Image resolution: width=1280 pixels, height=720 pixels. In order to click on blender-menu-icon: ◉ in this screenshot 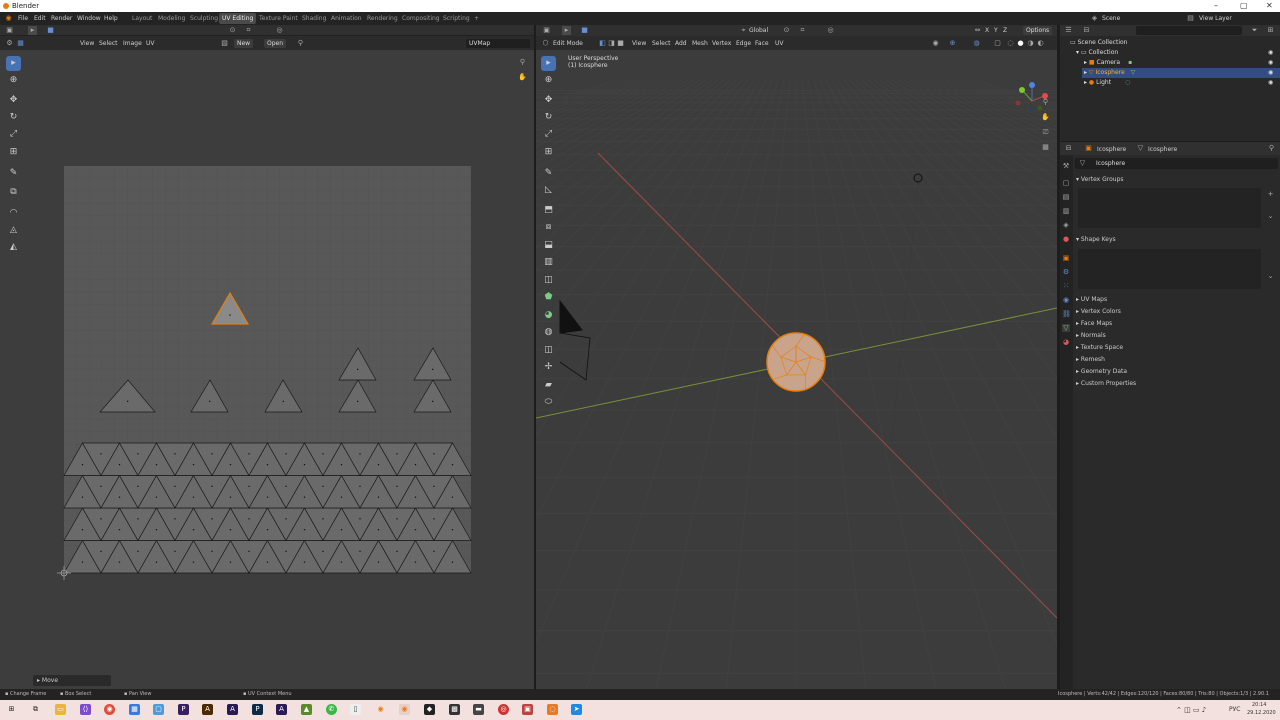, I will do `click(8, 18)`.